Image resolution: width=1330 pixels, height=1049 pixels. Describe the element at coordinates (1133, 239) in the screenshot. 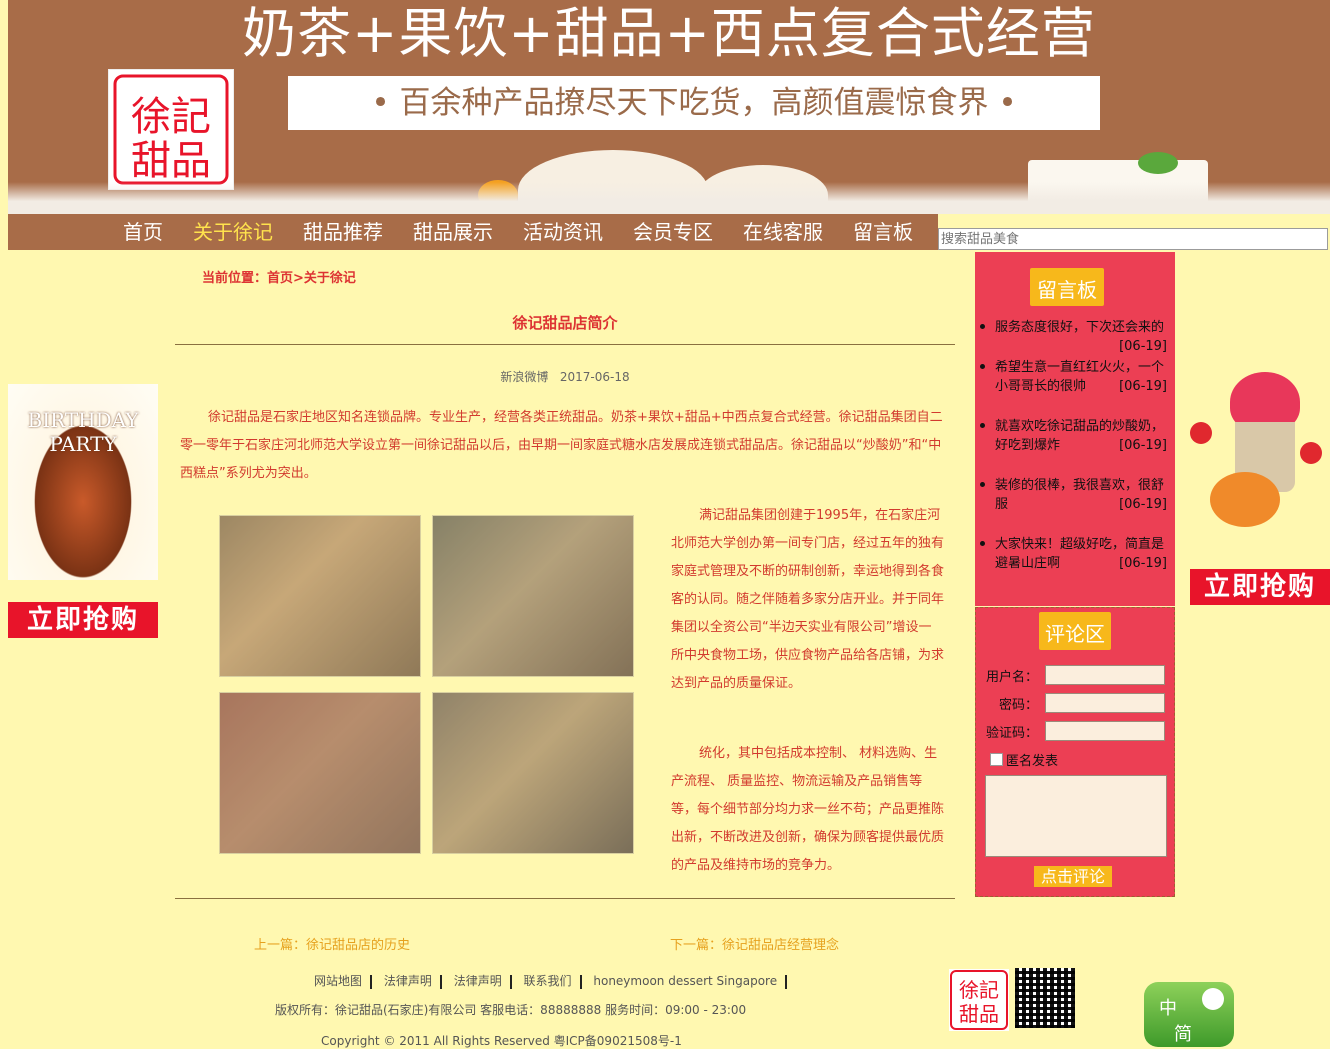

I see `search-input` at that location.